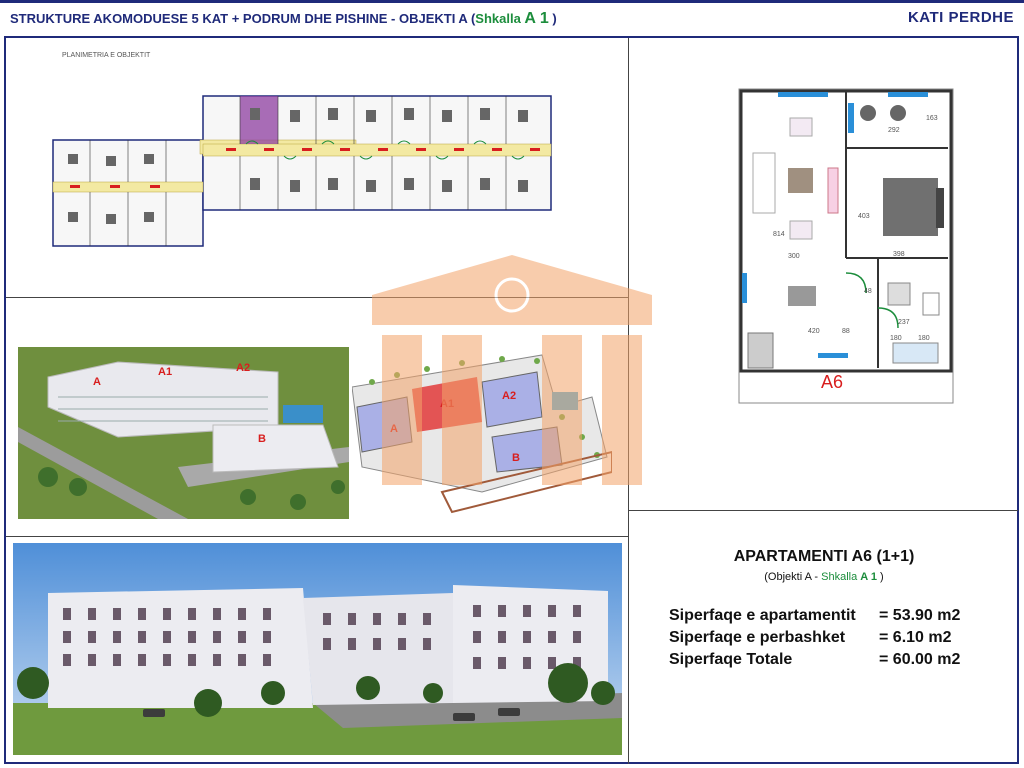  I want to click on apartment-subtitle: (Objekti A - Shkalla A 1 ), so click(824, 577).